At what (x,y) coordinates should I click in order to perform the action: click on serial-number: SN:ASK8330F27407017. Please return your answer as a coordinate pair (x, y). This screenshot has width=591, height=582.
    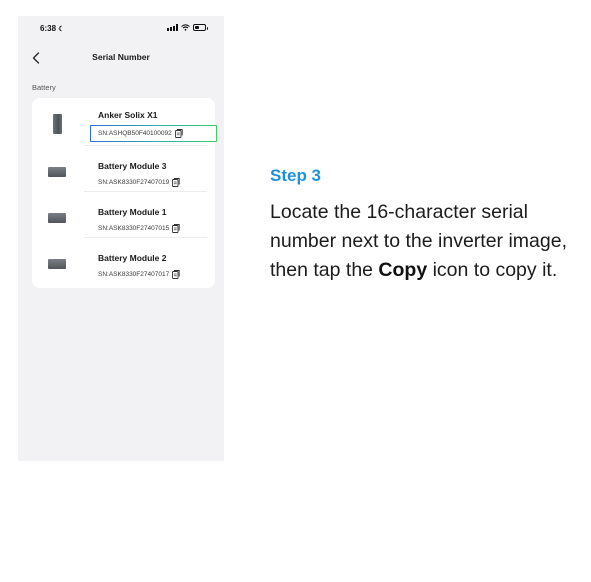
    Looking at the image, I should click on (134, 274).